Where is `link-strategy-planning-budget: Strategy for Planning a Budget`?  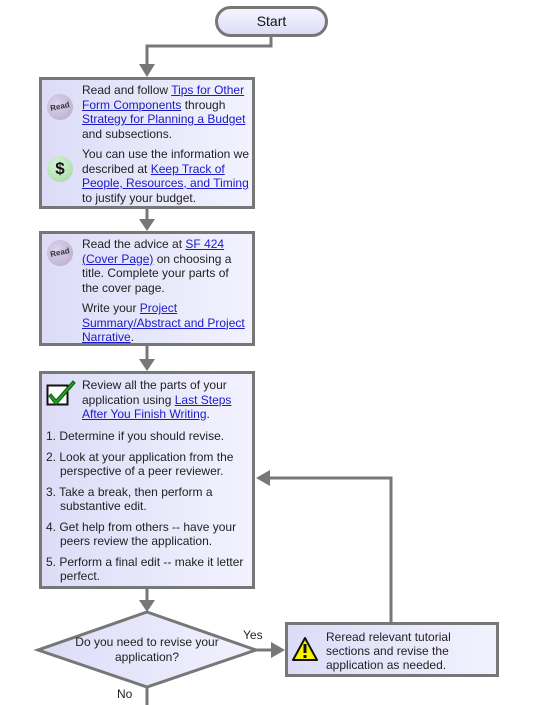 link-strategy-planning-budget: Strategy for Planning a Budget is located at coordinates (163, 119).